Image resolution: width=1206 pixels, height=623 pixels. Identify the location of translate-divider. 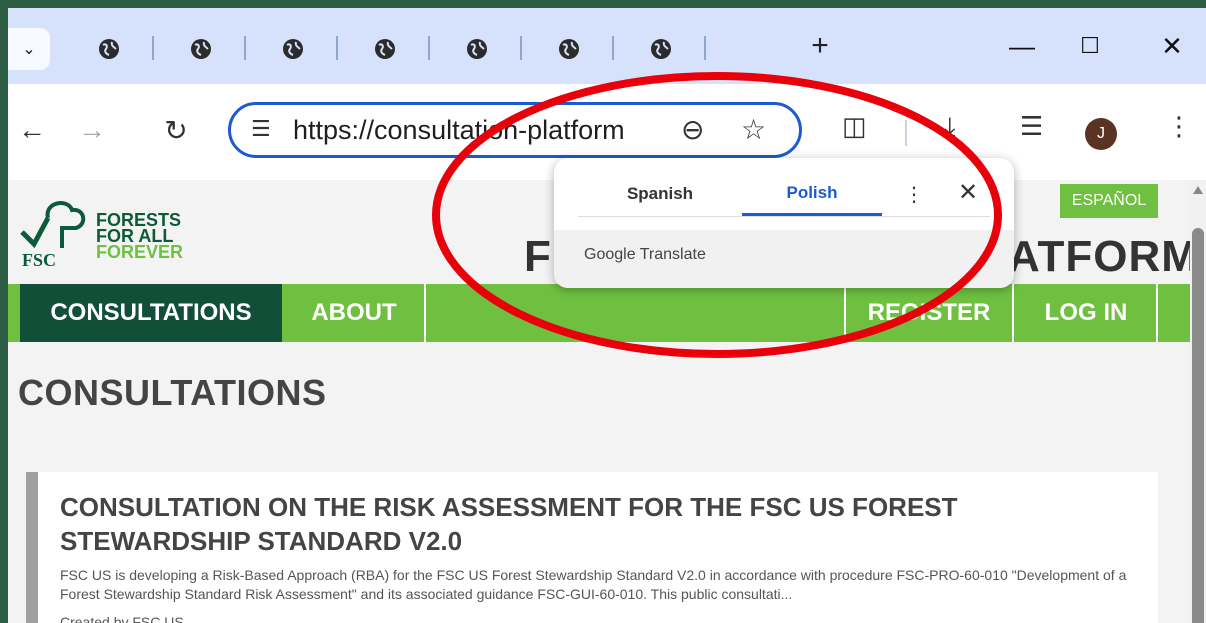
(784, 216).